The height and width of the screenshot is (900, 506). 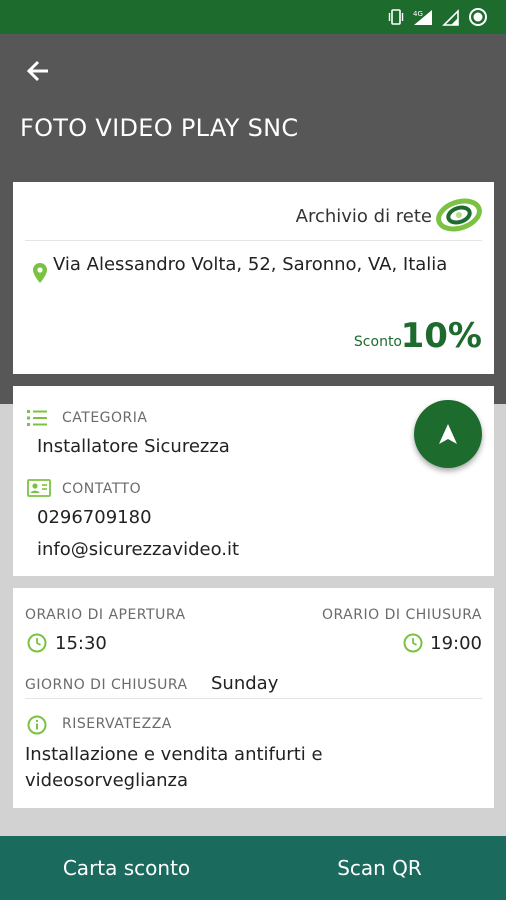 I want to click on signal-icon, so click(x=450, y=17).